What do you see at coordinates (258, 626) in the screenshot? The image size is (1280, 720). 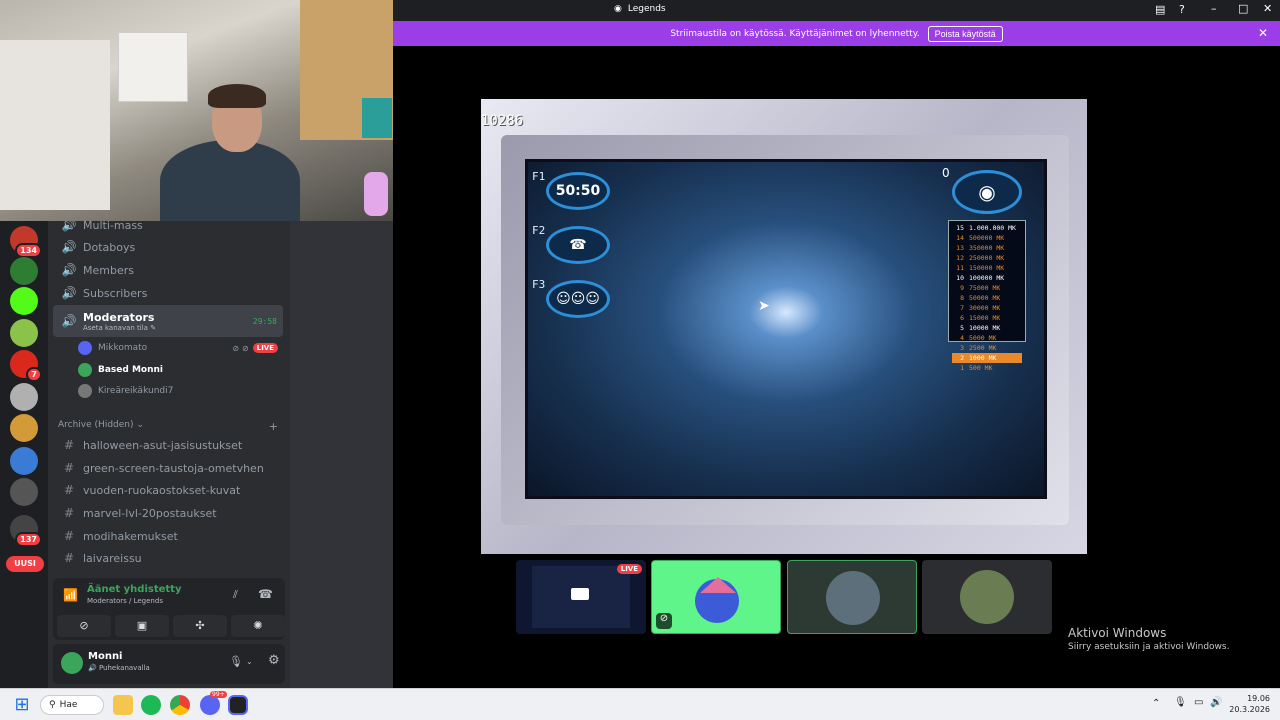 I see `soundboard-button: ✺` at bounding box center [258, 626].